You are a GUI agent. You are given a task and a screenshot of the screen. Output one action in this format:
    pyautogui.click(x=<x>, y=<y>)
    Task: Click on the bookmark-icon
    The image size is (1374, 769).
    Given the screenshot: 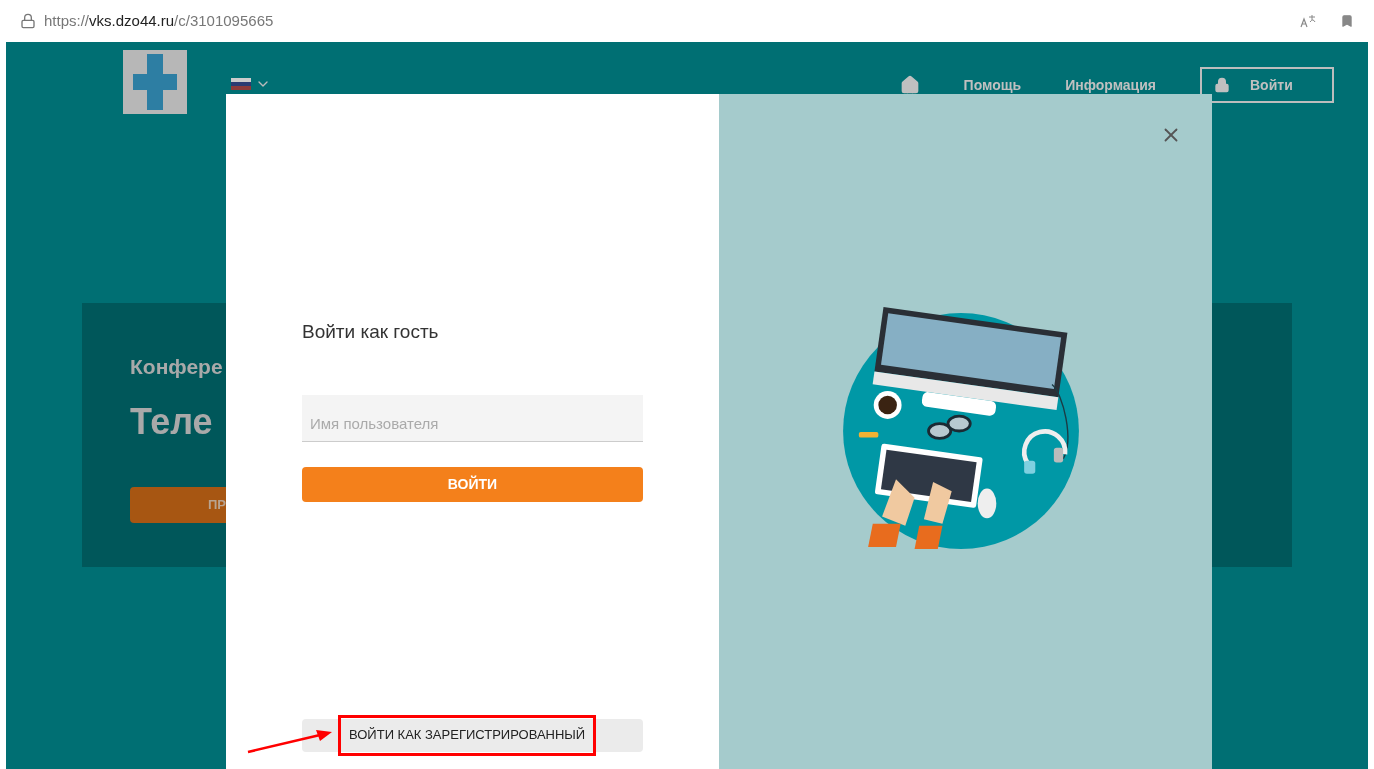 What is the action you would take?
    pyautogui.click(x=1347, y=21)
    